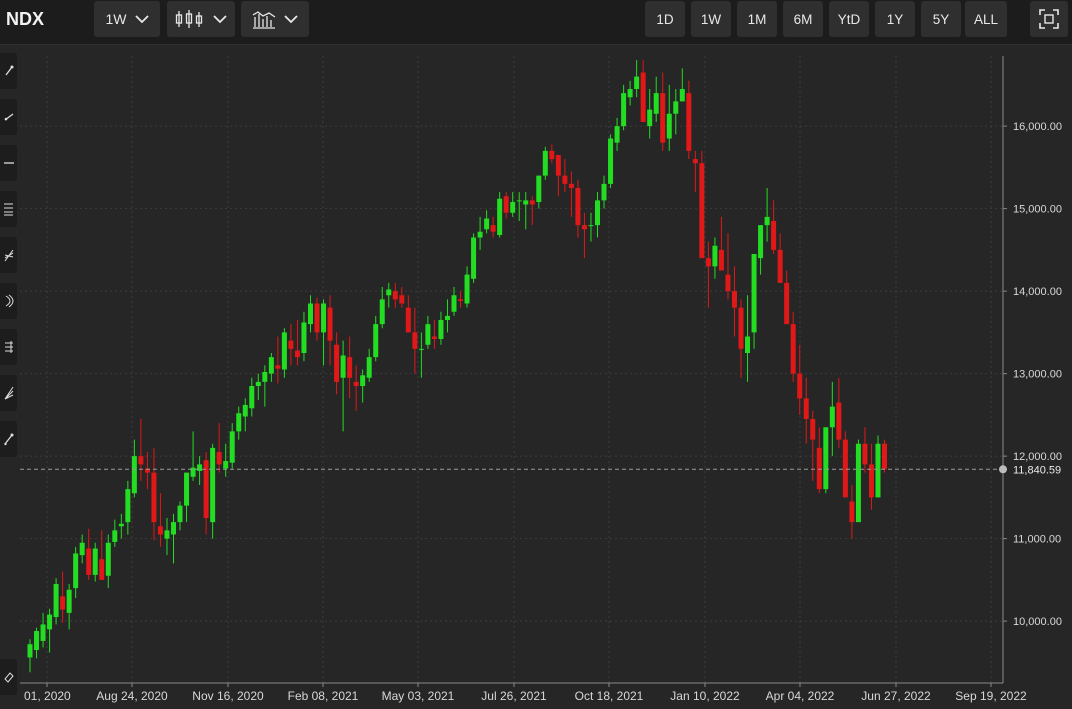 The width and height of the screenshot is (1072, 709). What do you see at coordinates (1037, 210) in the screenshot?
I see `y-tick-label: 15,000.00` at bounding box center [1037, 210].